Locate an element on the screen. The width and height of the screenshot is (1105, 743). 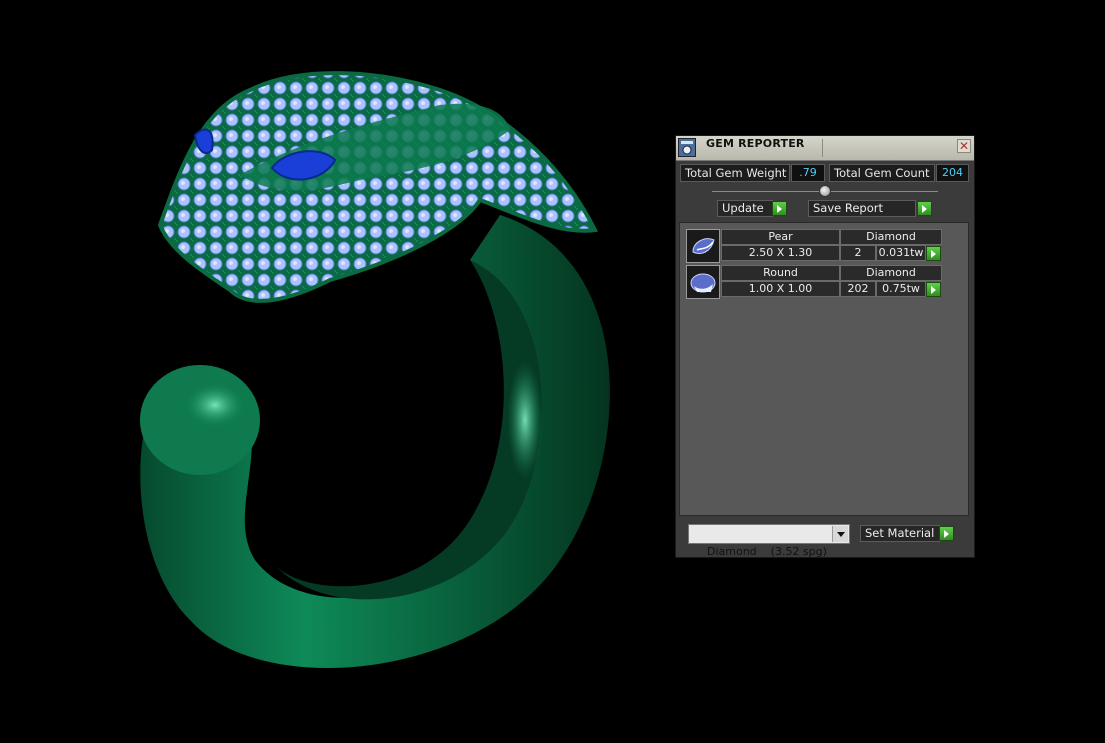
total-gem-weight-value: .79 is located at coordinates (808, 173).